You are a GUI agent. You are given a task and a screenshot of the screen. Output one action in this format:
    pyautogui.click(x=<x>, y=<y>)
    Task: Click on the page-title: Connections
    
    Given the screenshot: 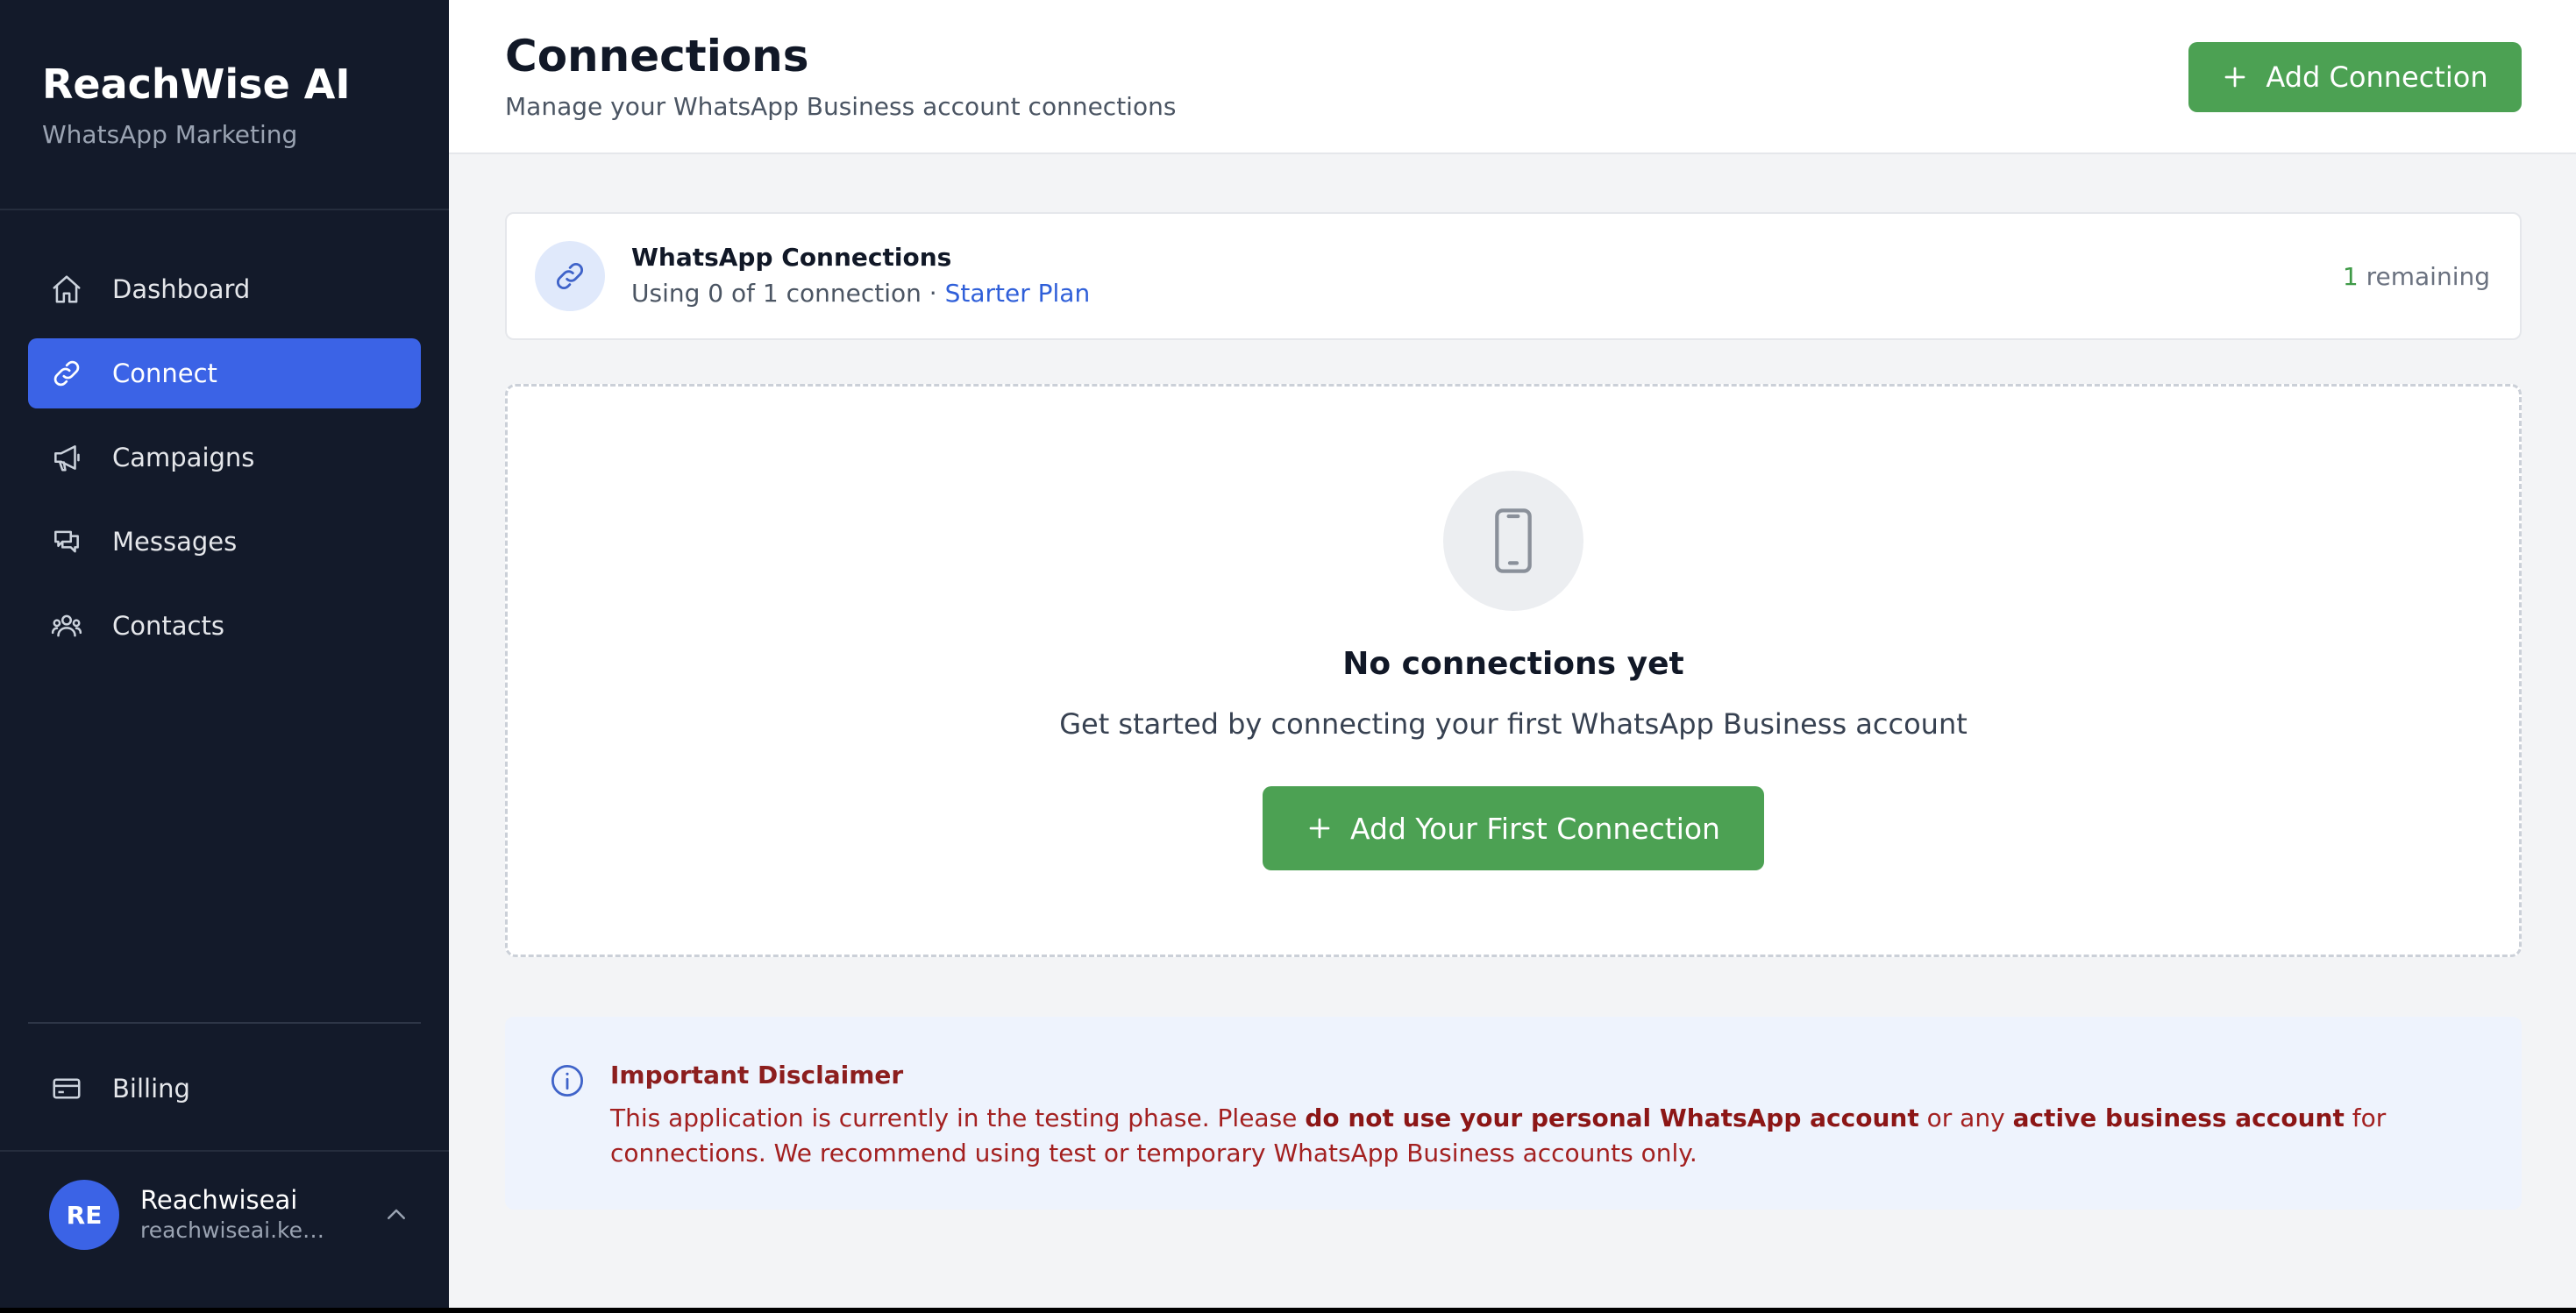 What is the action you would take?
    pyautogui.click(x=657, y=56)
    